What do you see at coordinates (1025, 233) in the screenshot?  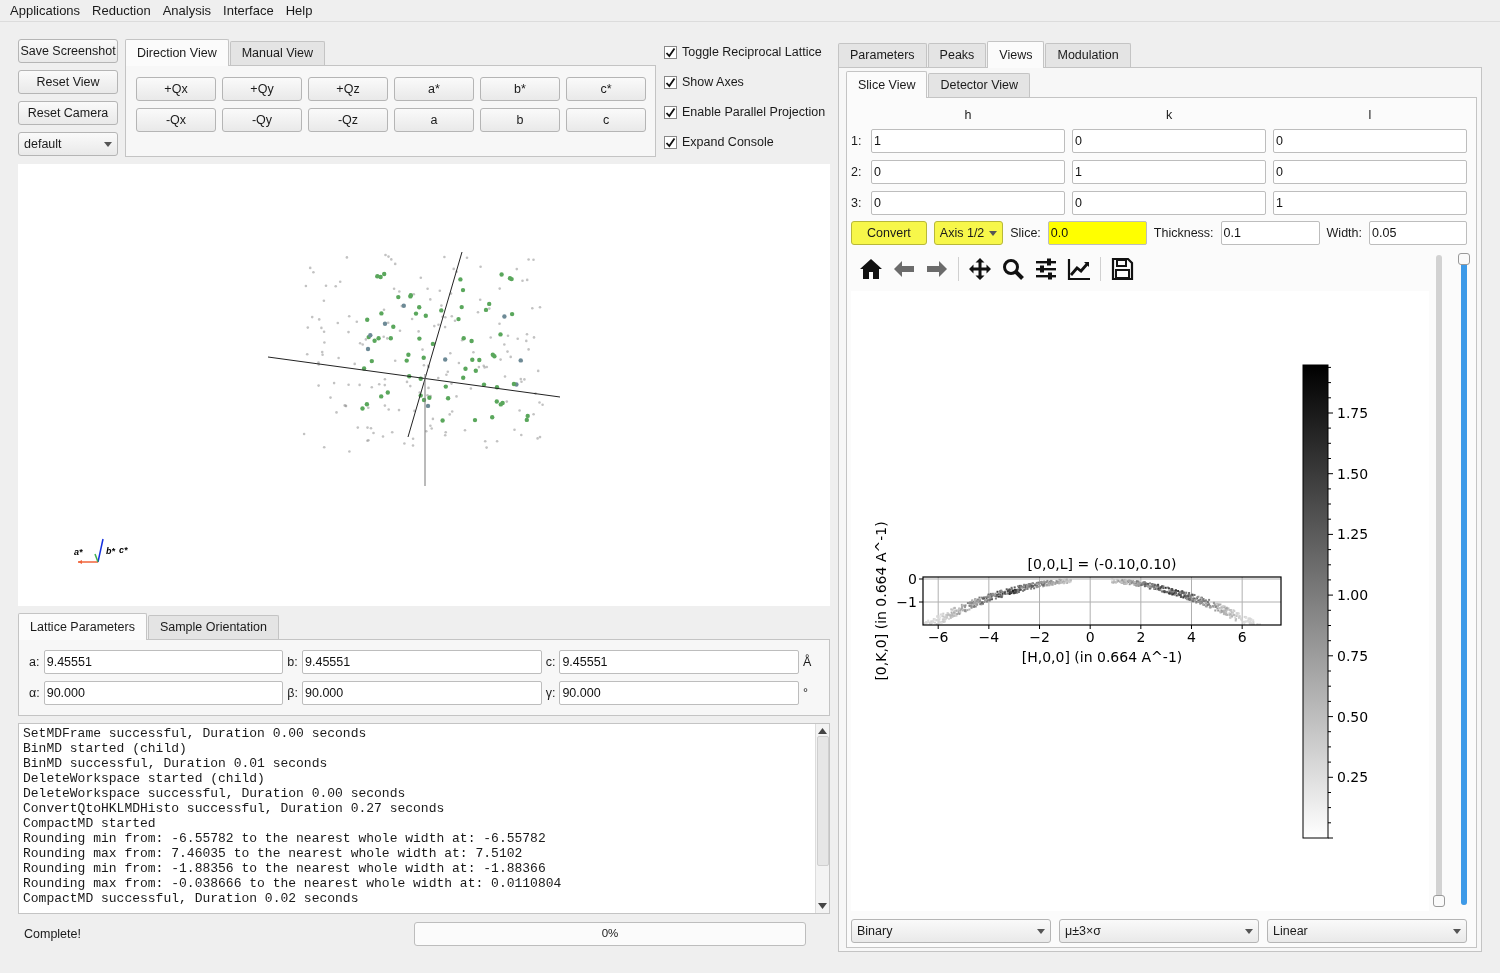 I see `field-label: Slice:` at bounding box center [1025, 233].